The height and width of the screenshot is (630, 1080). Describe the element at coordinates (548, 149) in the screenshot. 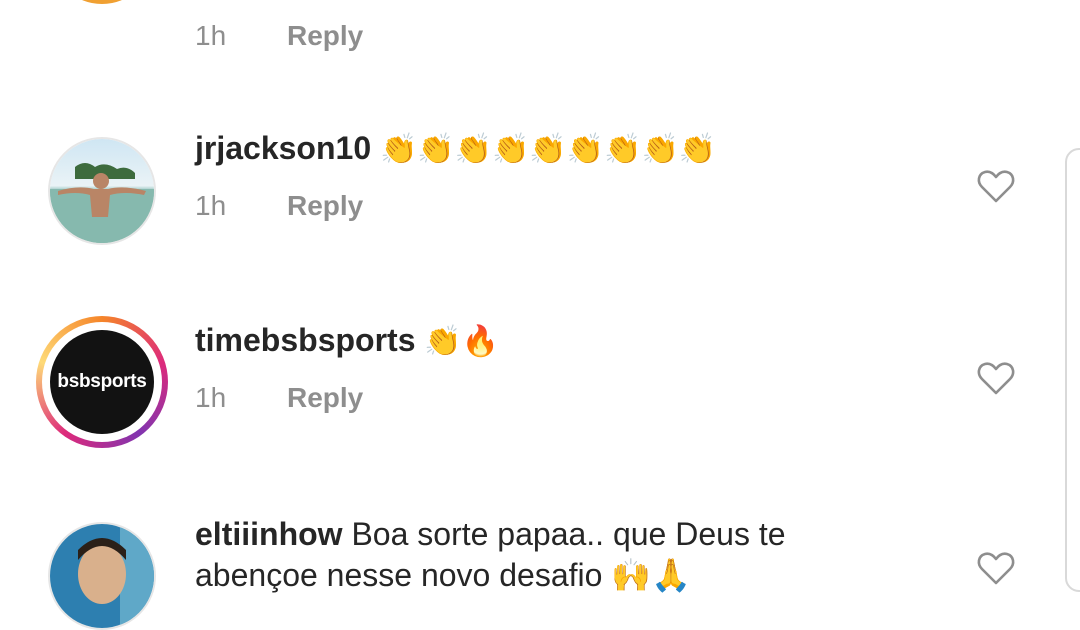

I see `comment-emojis: 👏👏👏👏👏👏👏👏👏` at that location.